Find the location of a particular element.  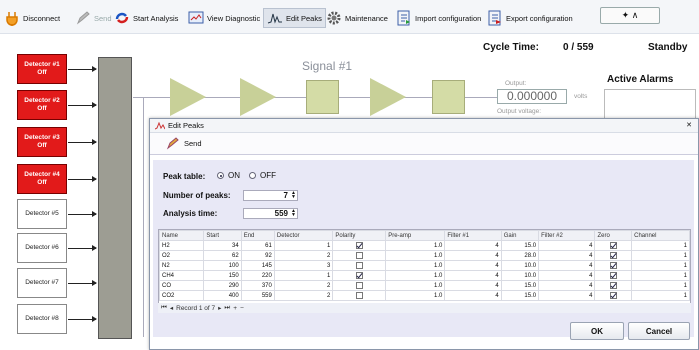

delete-record-icon: − is located at coordinates (242, 308).